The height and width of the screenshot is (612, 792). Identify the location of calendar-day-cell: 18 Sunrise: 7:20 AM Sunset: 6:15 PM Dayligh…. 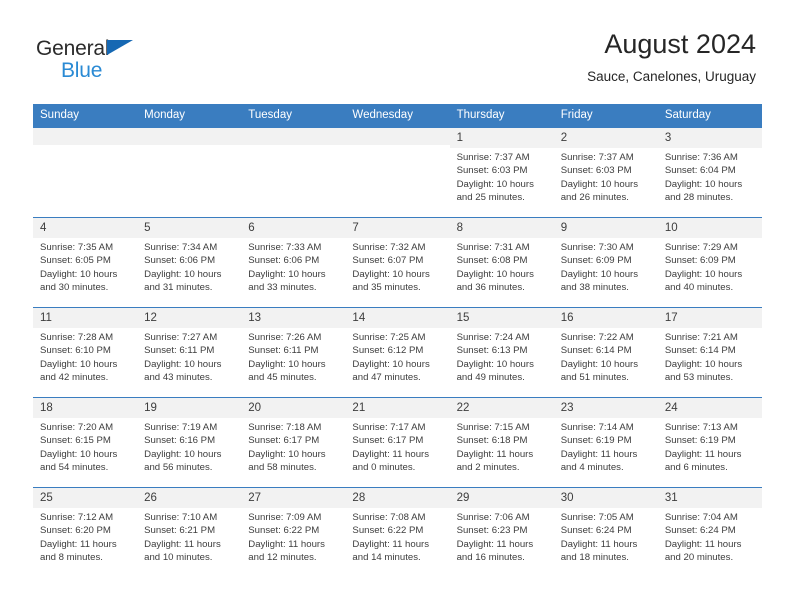
(85, 442).